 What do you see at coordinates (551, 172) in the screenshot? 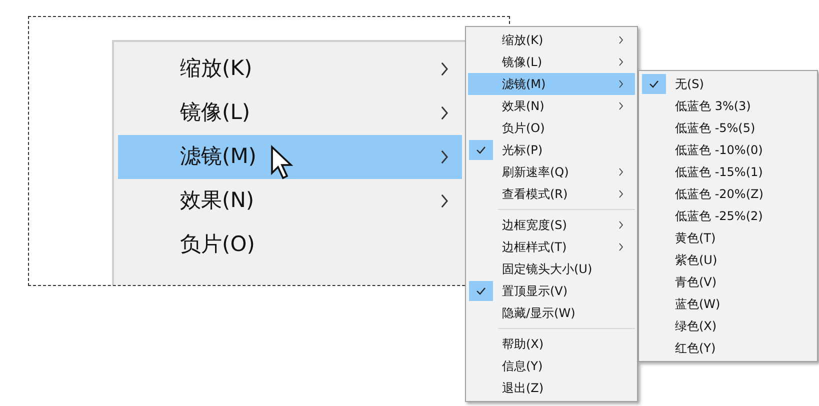
I see `menu-item: 刷新速率(Q)` at bounding box center [551, 172].